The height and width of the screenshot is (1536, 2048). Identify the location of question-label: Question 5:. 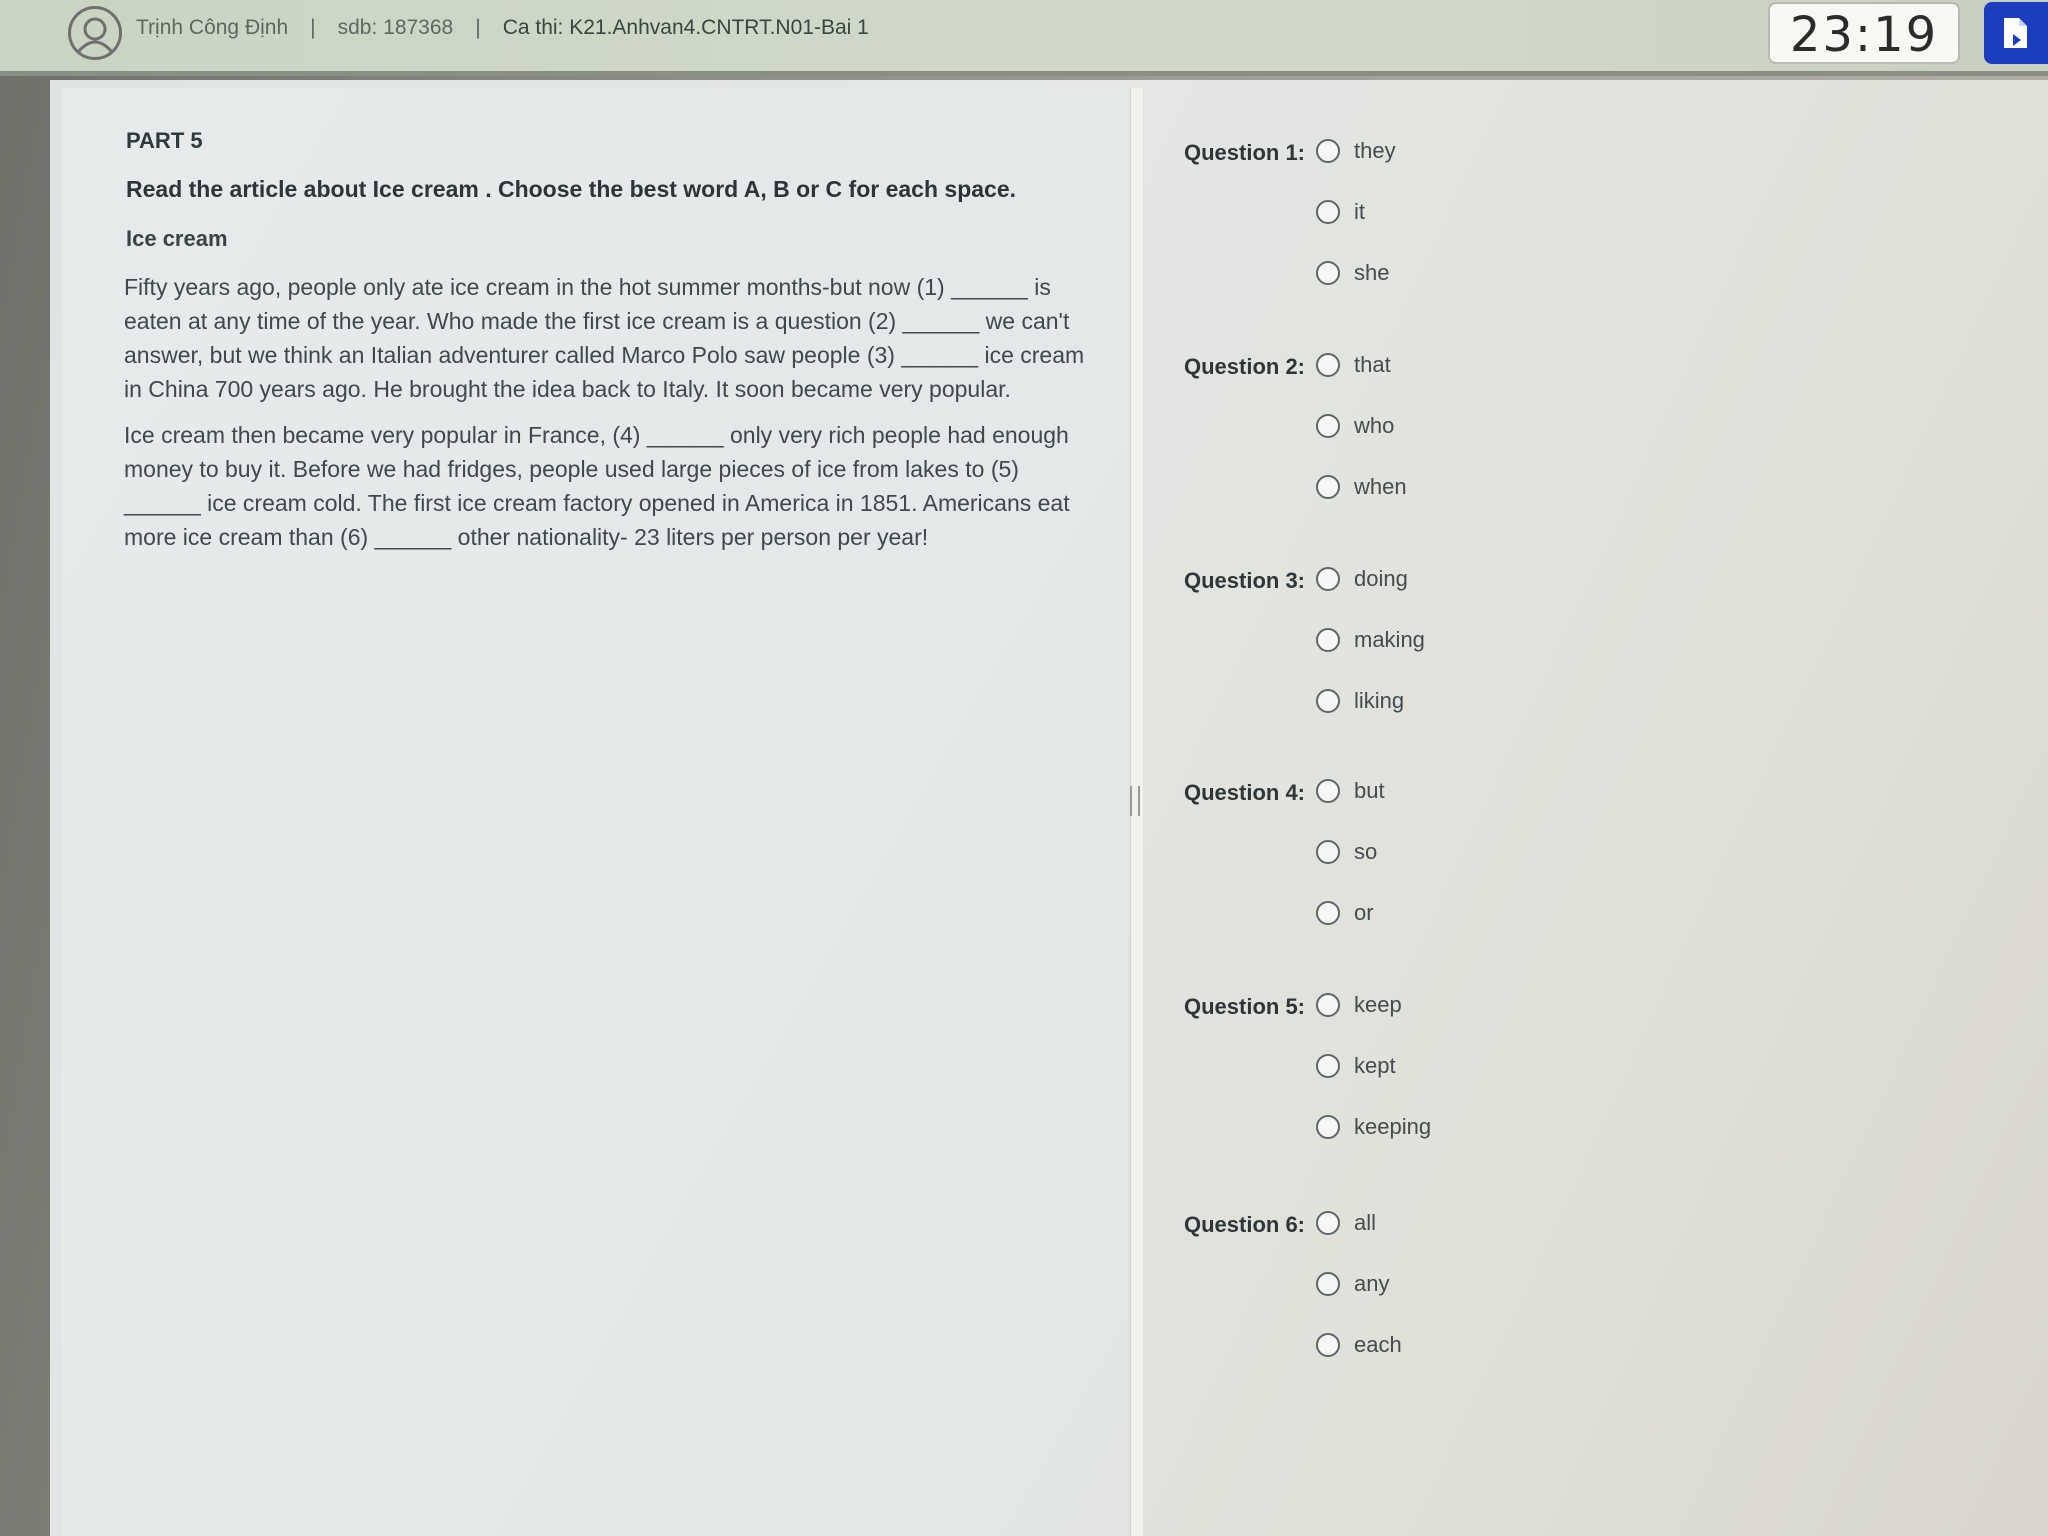
(1245, 1006).